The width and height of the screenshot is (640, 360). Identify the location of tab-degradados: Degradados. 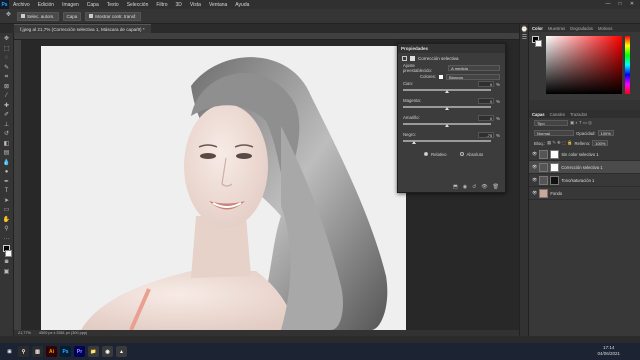
(581, 28).